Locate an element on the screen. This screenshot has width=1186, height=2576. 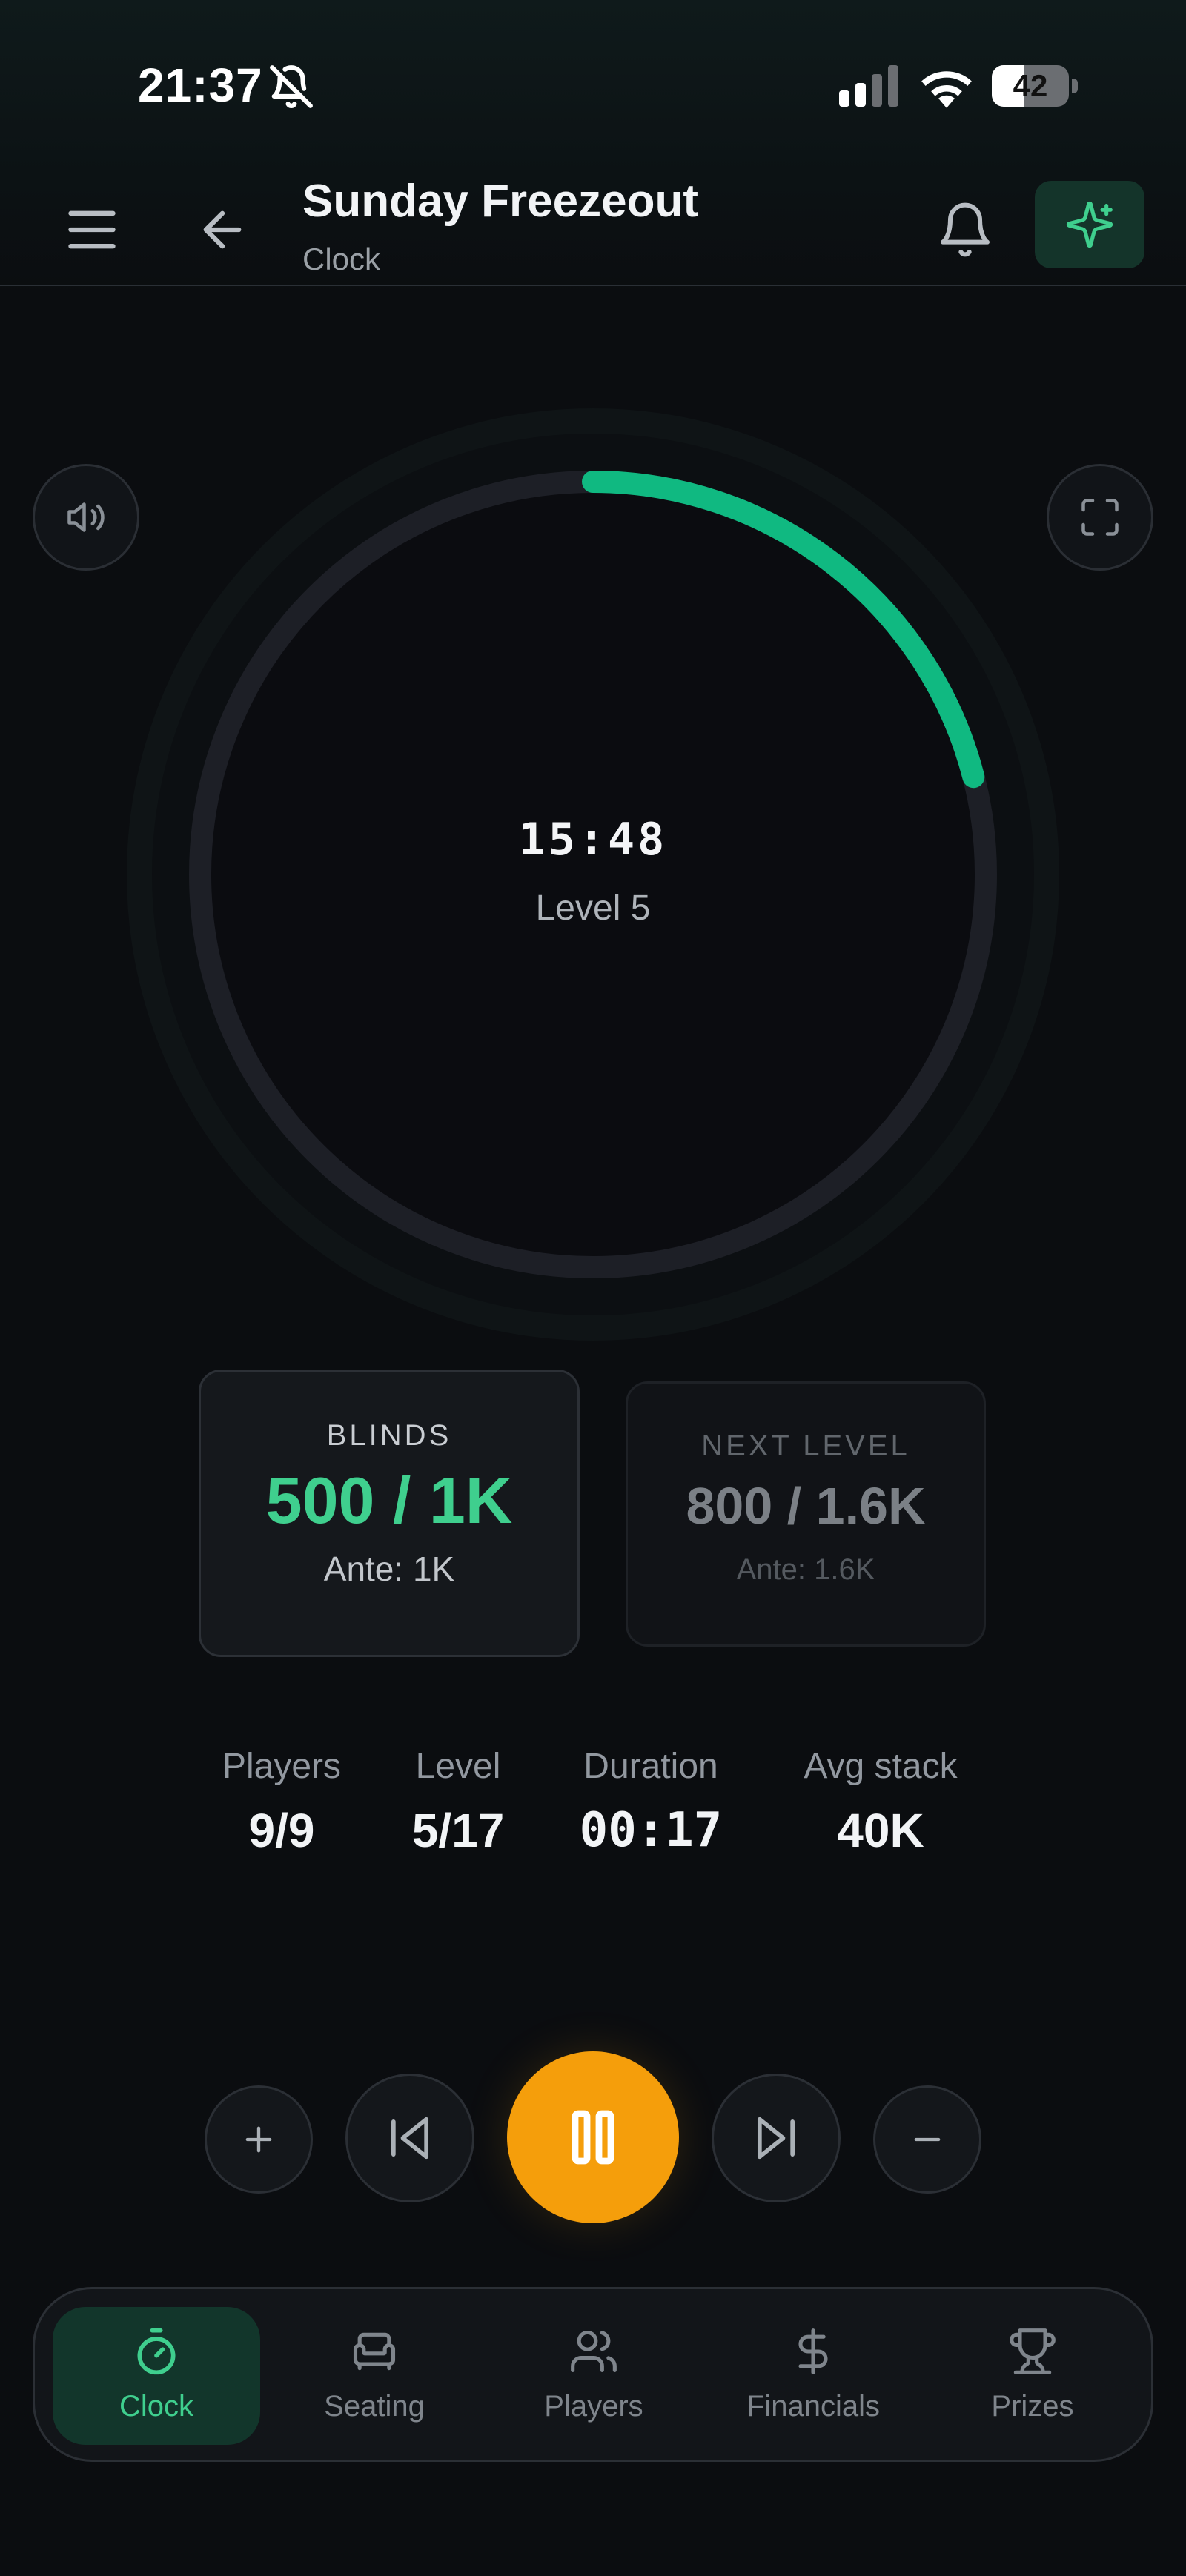
minus-icon is located at coordinates (927, 2139).